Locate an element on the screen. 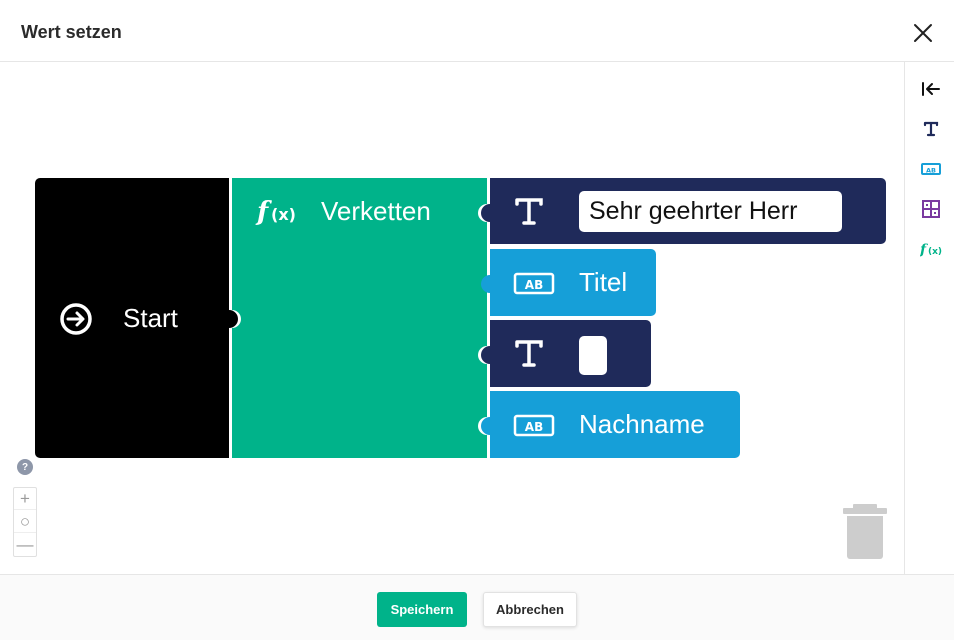  start-label: Start is located at coordinates (150, 318).